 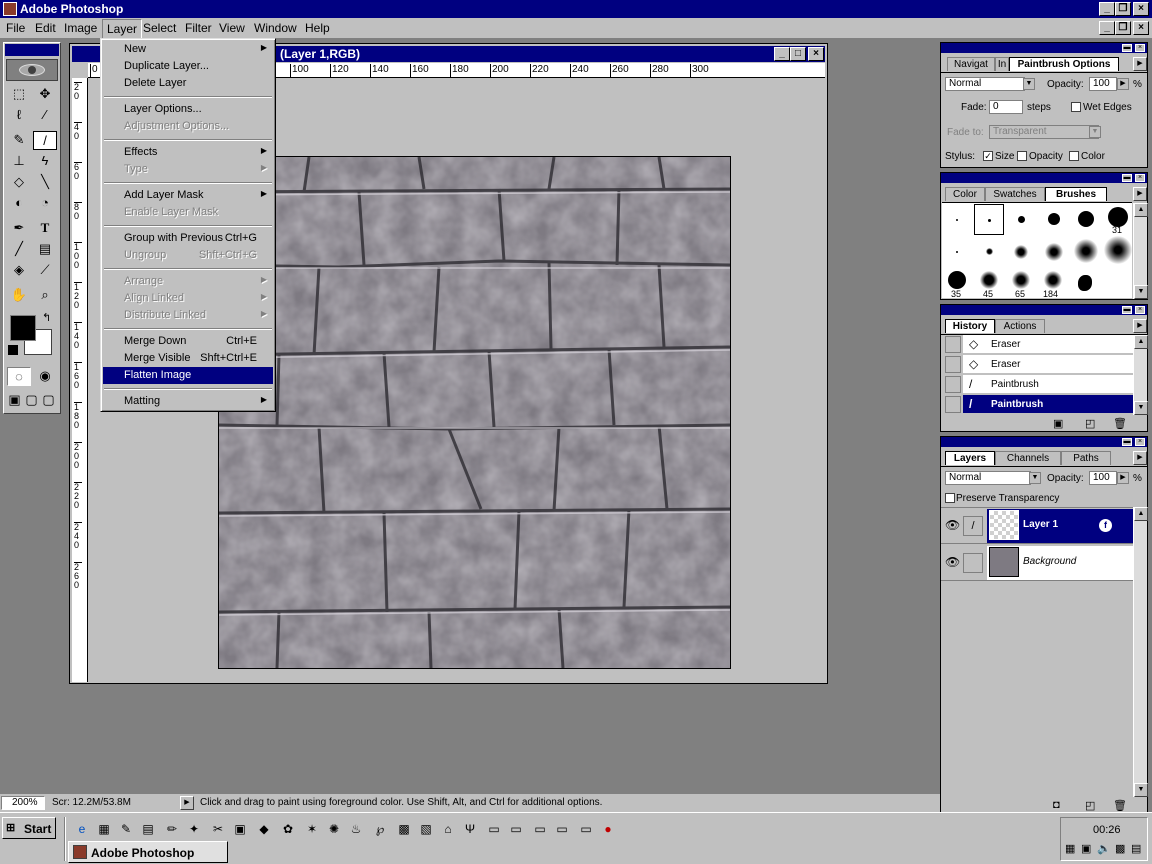 I want to click on close-button: ×, so click(x=1141, y=9).